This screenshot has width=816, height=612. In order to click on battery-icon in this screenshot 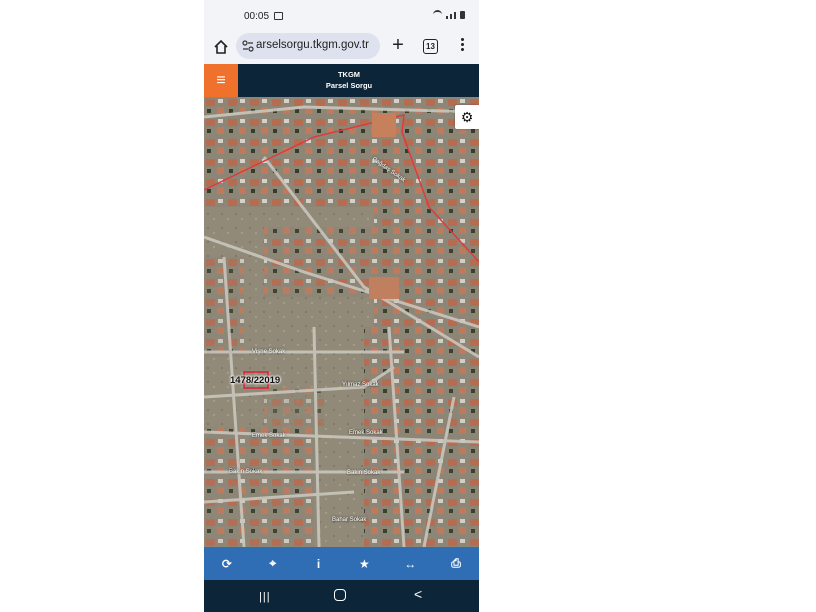, I will do `click(462, 15)`.